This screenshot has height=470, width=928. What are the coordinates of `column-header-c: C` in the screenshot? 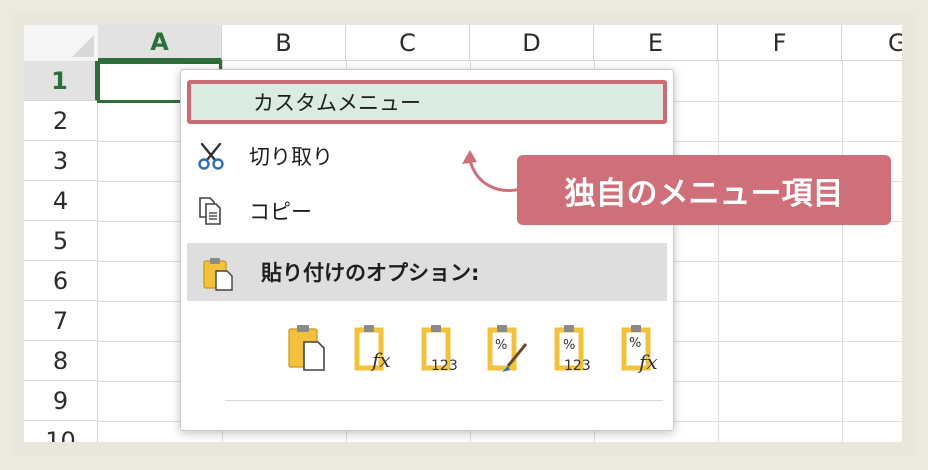 It's located at (408, 43).